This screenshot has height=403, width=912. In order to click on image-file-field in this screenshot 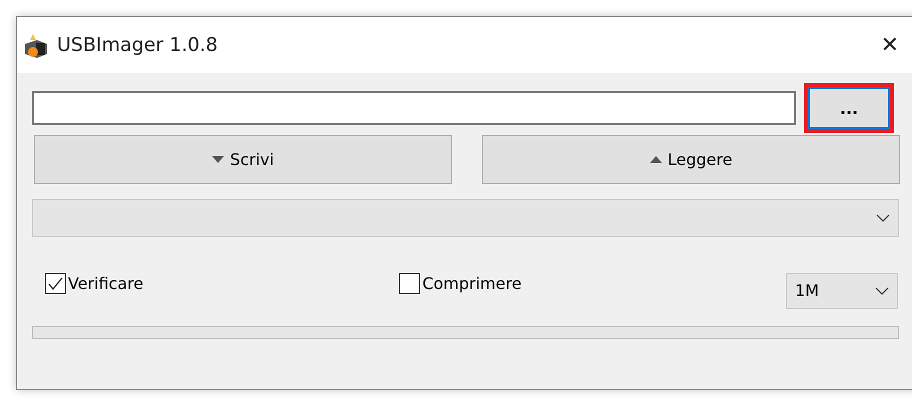, I will do `click(414, 108)`.